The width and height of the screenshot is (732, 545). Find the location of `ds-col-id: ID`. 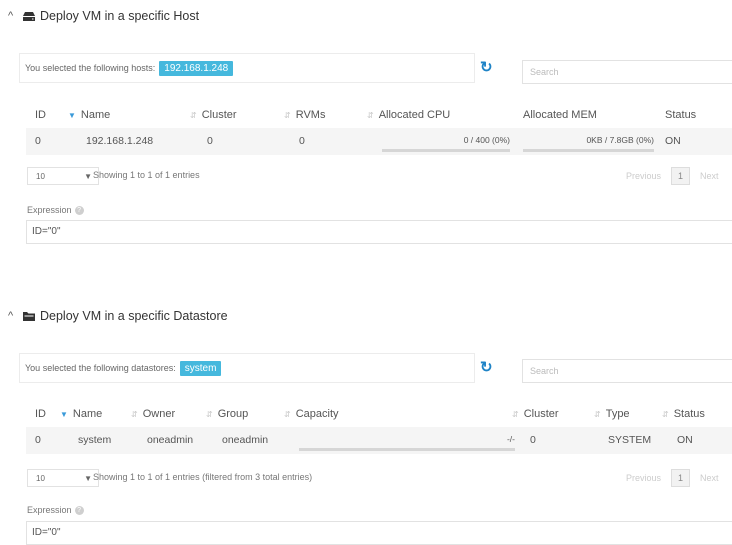

ds-col-id: ID is located at coordinates (40, 414).